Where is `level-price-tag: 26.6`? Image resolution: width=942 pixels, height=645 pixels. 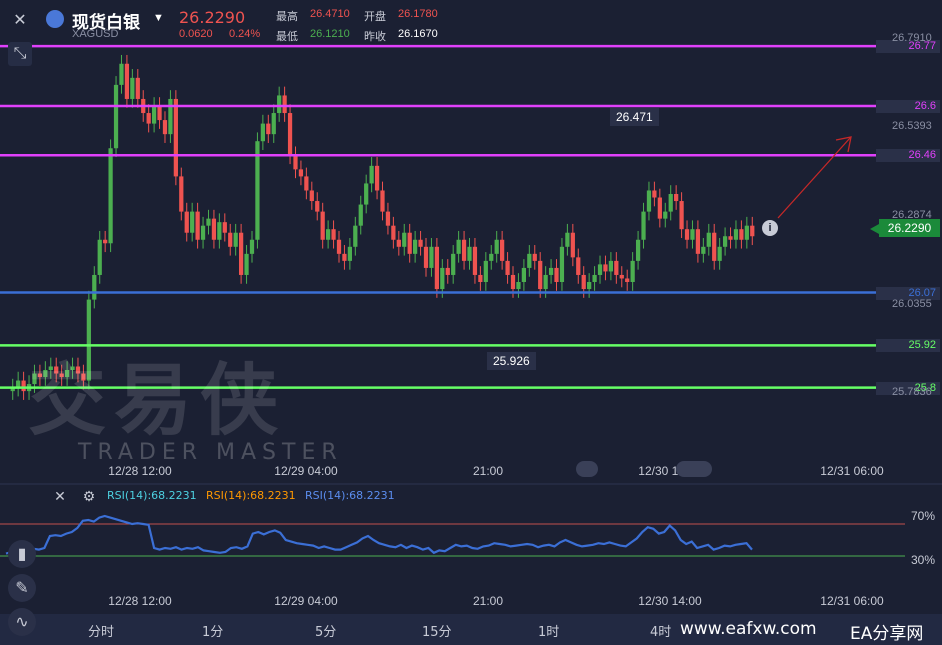 level-price-tag: 26.6 is located at coordinates (908, 106).